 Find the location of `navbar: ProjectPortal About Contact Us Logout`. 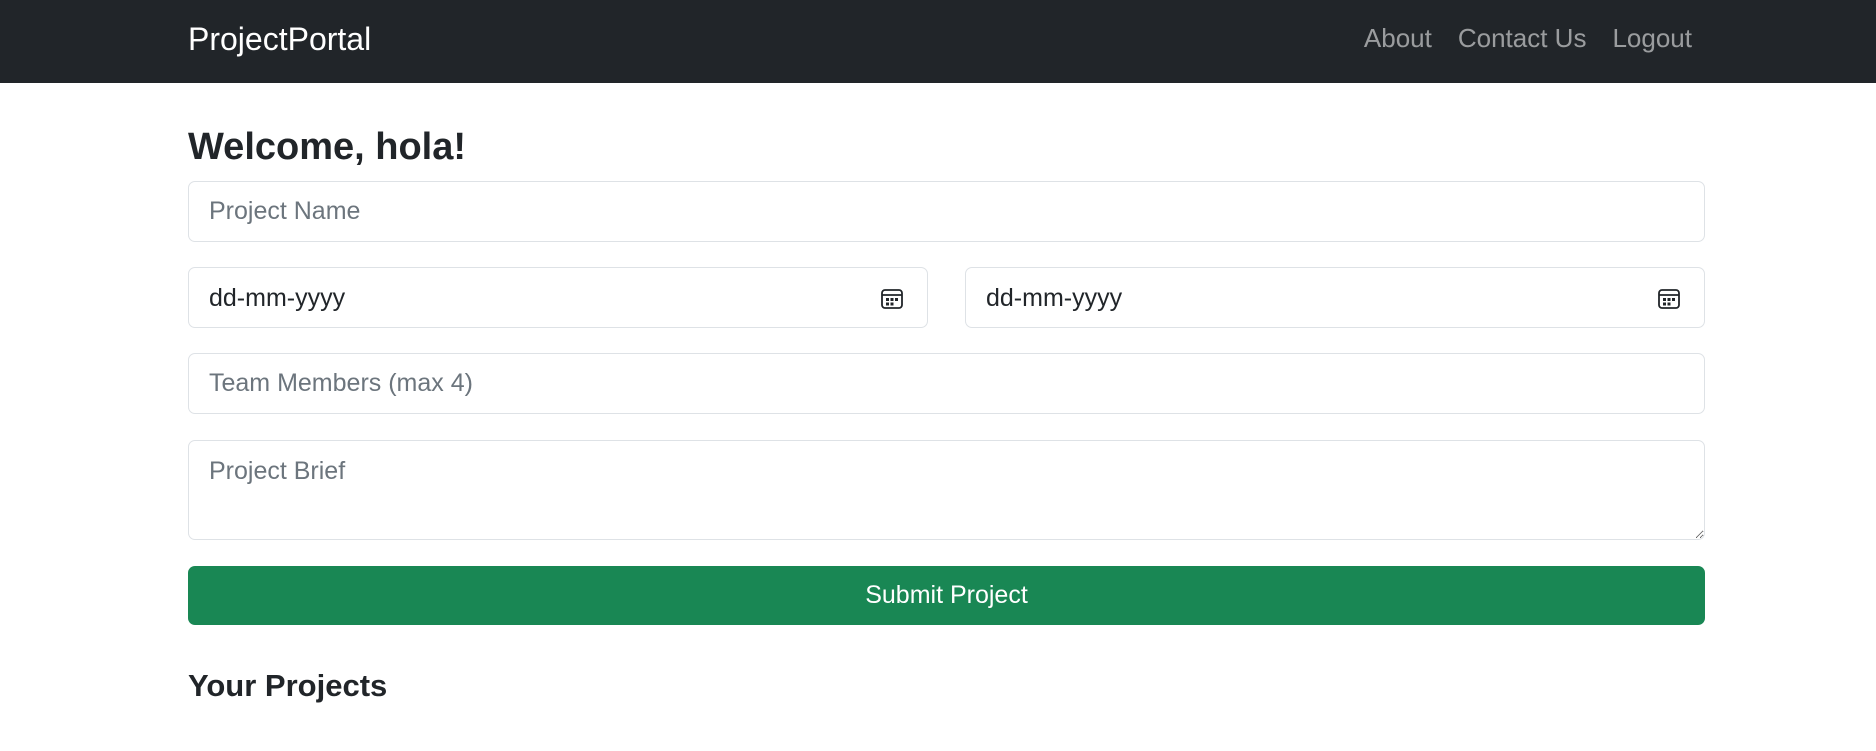

navbar: ProjectPortal About Contact Us Logout is located at coordinates (938, 41).